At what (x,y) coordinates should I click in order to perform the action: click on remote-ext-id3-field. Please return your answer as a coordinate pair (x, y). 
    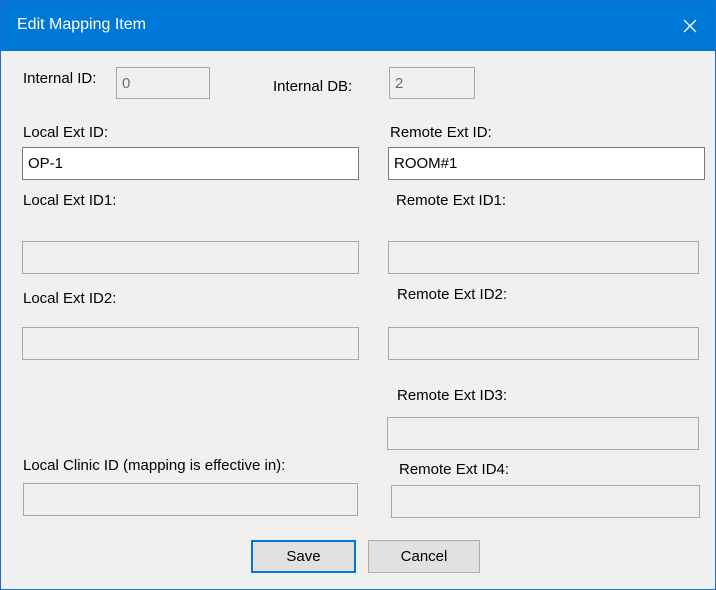
    Looking at the image, I should click on (543, 433).